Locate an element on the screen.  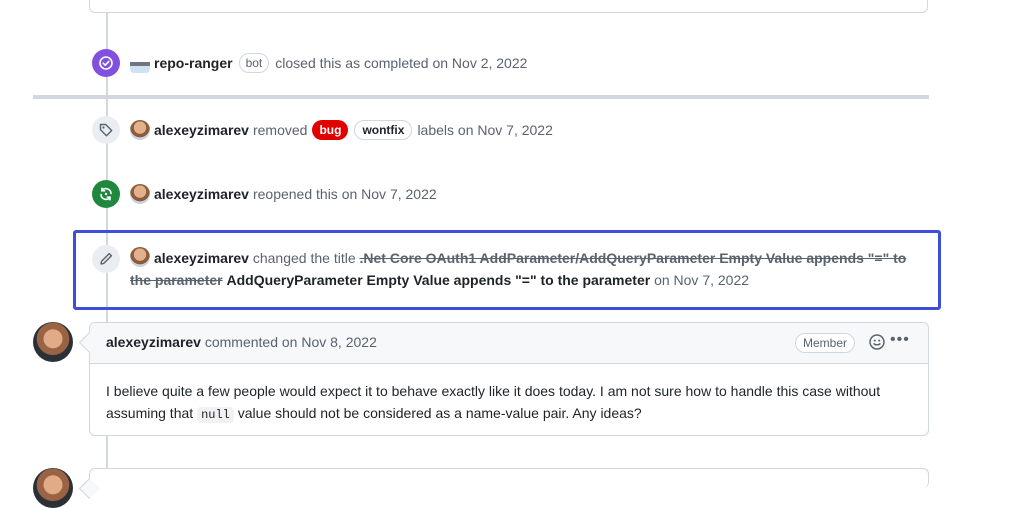
label-wontfix: wontfix is located at coordinates (383, 130).